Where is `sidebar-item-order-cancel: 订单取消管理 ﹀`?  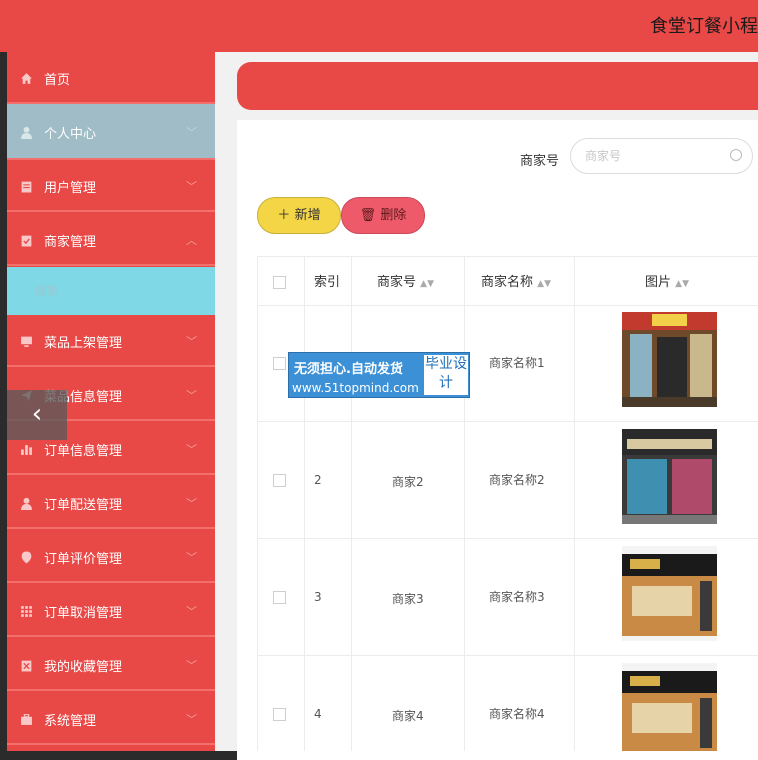
sidebar-item-order-cancel: 订单取消管理 ﹀ is located at coordinates (111, 611).